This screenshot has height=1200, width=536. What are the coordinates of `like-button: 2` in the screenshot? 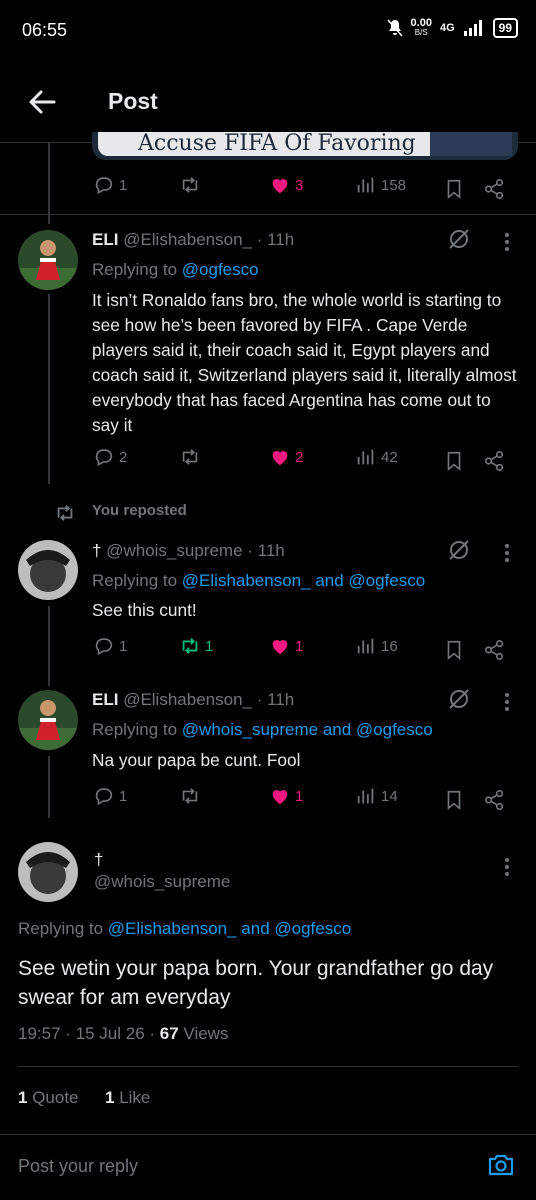 It's located at (286, 457).